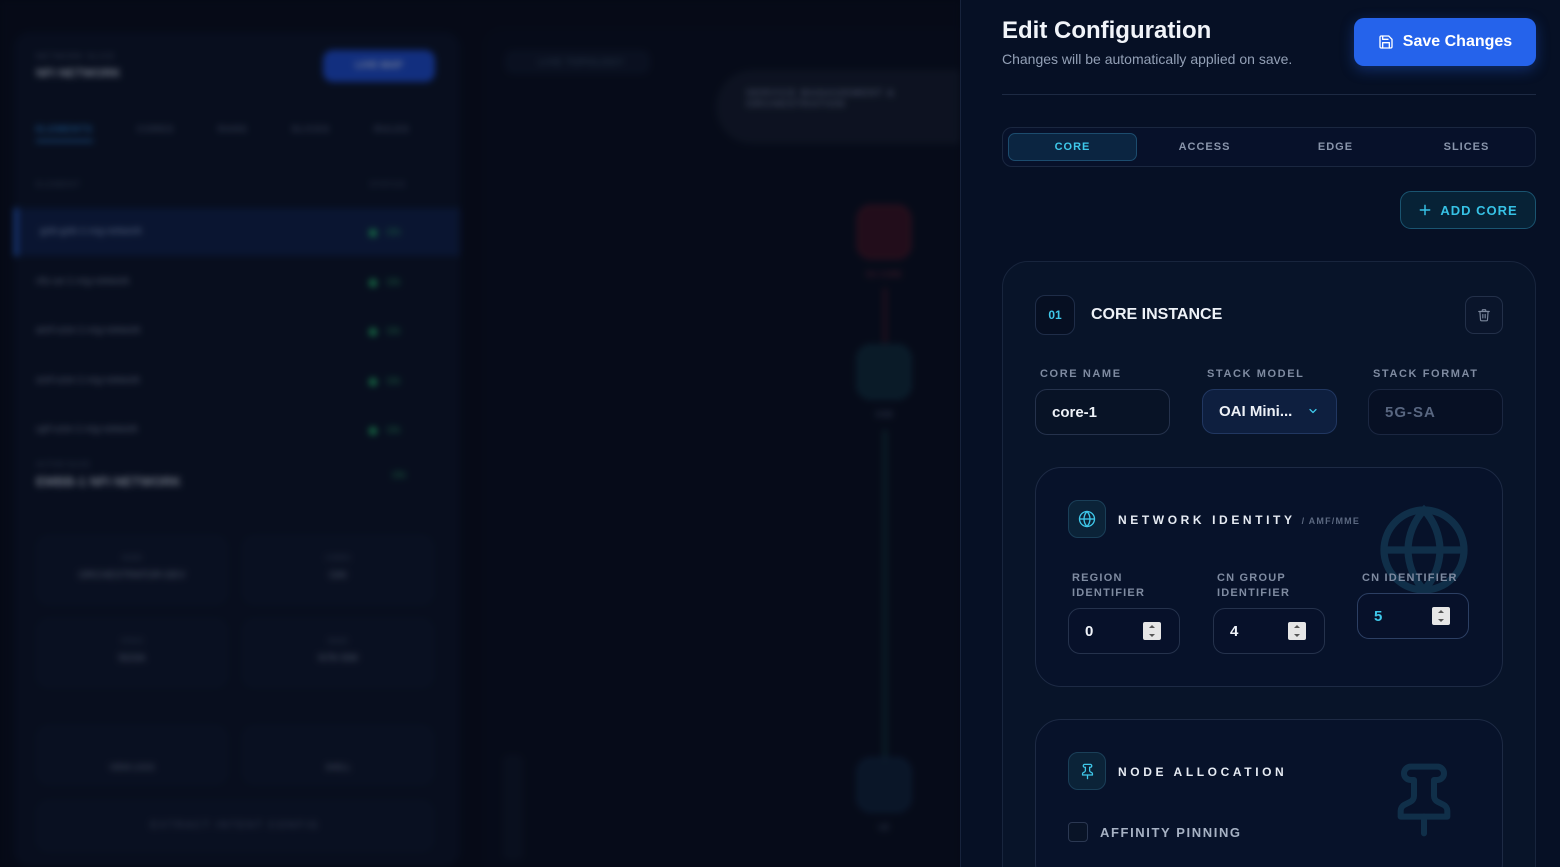 The height and width of the screenshot is (867, 1560). Describe the element at coordinates (1251, 578) in the screenshot. I see `cn-group-label-line1: CN GROUP` at that location.